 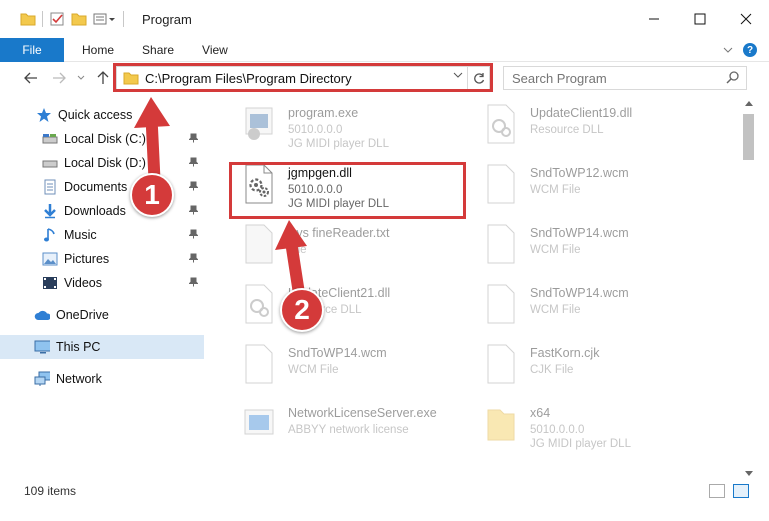 I want to click on forward-button, so click(x=59, y=78).